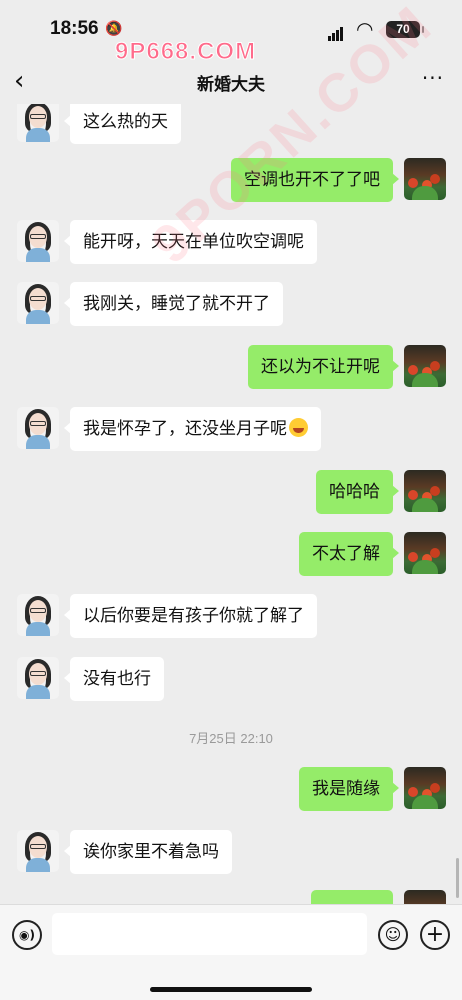 This screenshot has width=462, height=1000. I want to click on message-text: 能开呀，天天在单位吹空调呢, so click(193, 242).